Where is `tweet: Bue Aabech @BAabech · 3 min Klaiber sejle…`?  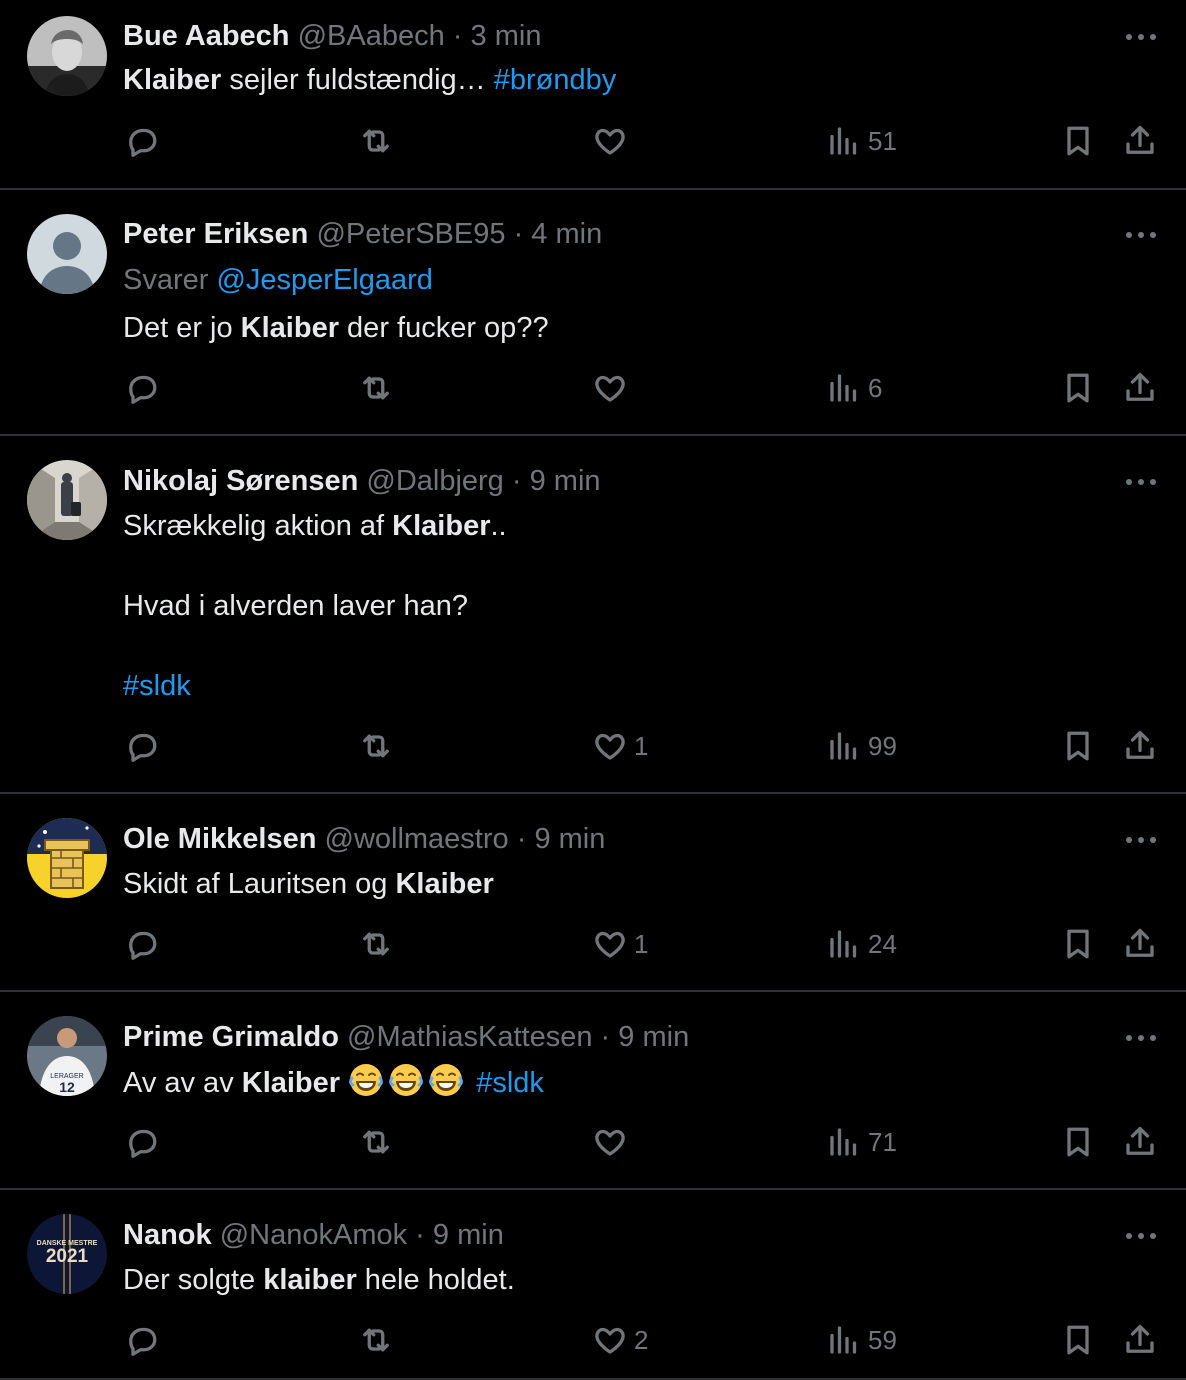 tweet: Bue Aabech @BAabech · 3 min Klaiber sejle… is located at coordinates (593, 95).